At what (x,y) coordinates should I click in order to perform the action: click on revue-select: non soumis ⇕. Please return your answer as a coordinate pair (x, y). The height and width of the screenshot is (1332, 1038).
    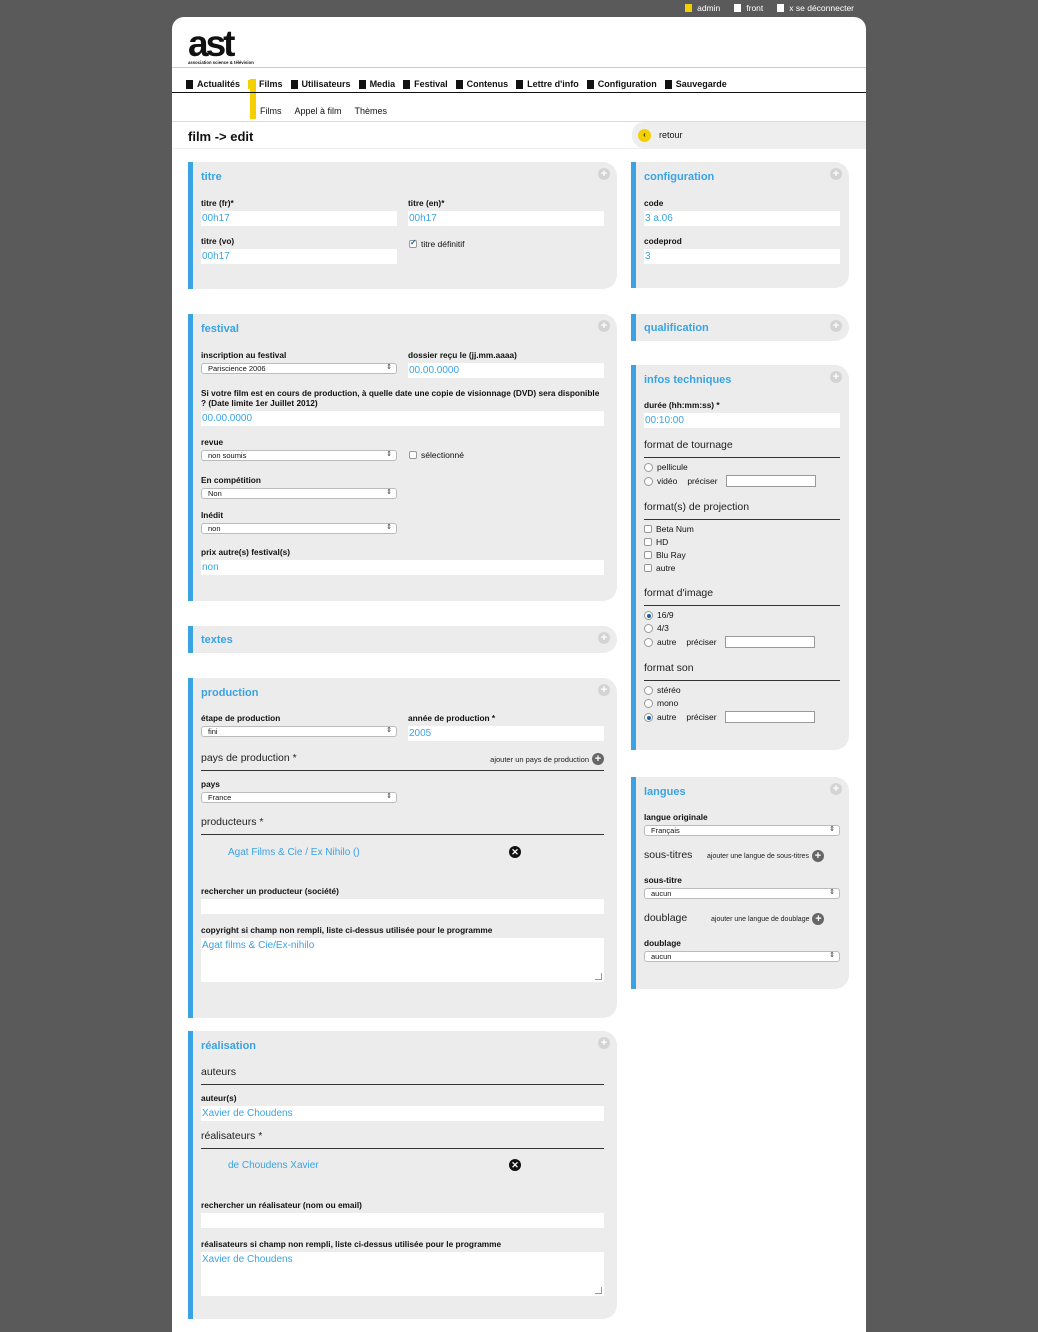
    Looking at the image, I should click on (299, 455).